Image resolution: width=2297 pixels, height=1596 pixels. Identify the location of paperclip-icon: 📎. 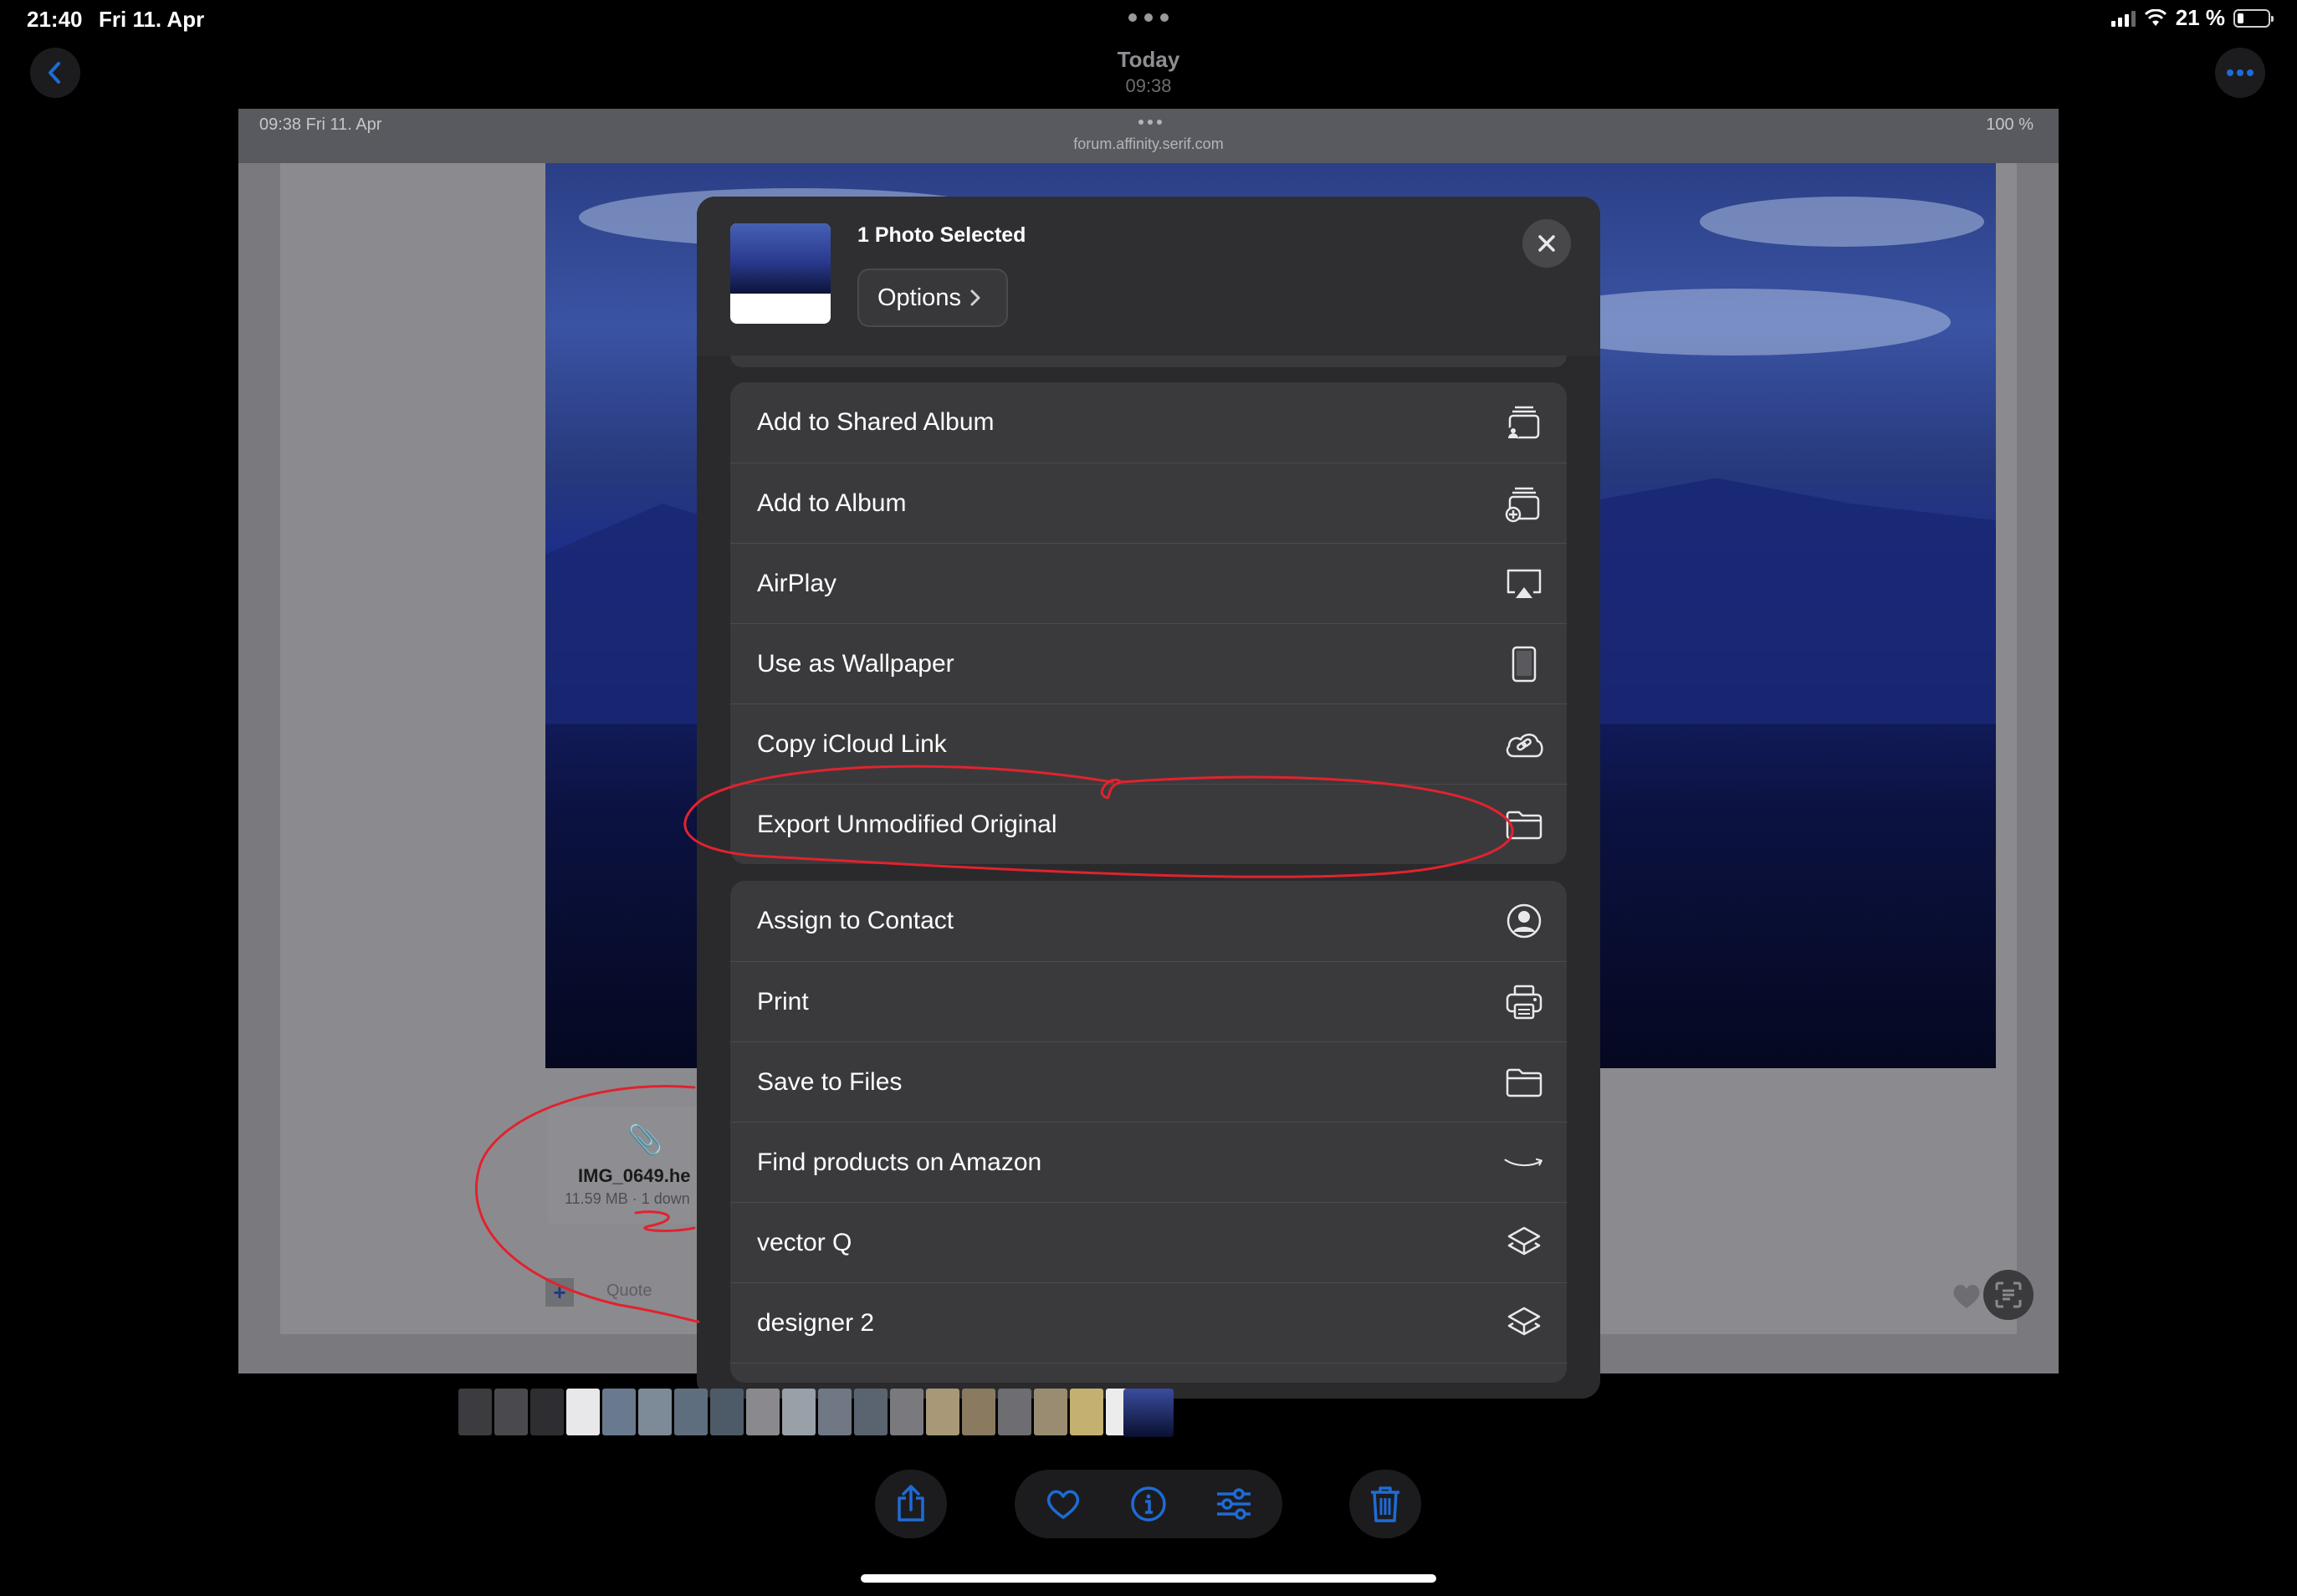
(645, 1140).